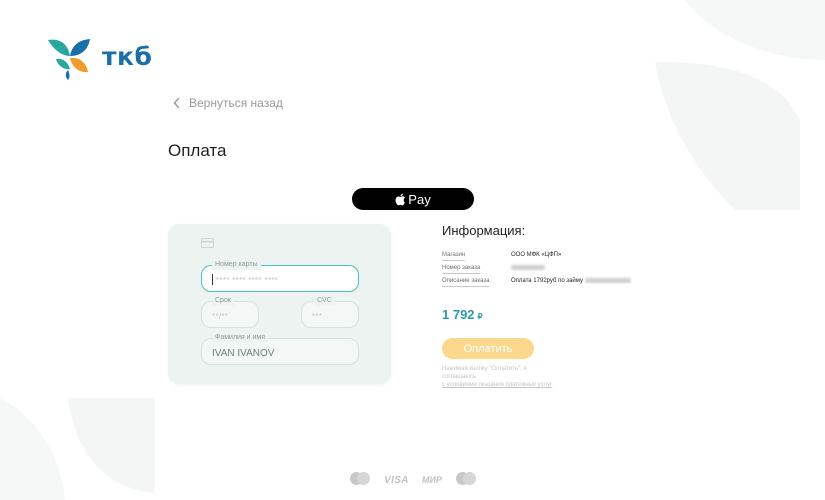  What do you see at coordinates (484, 230) in the screenshot?
I see `info-title: Информация:` at bounding box center [484, 230].